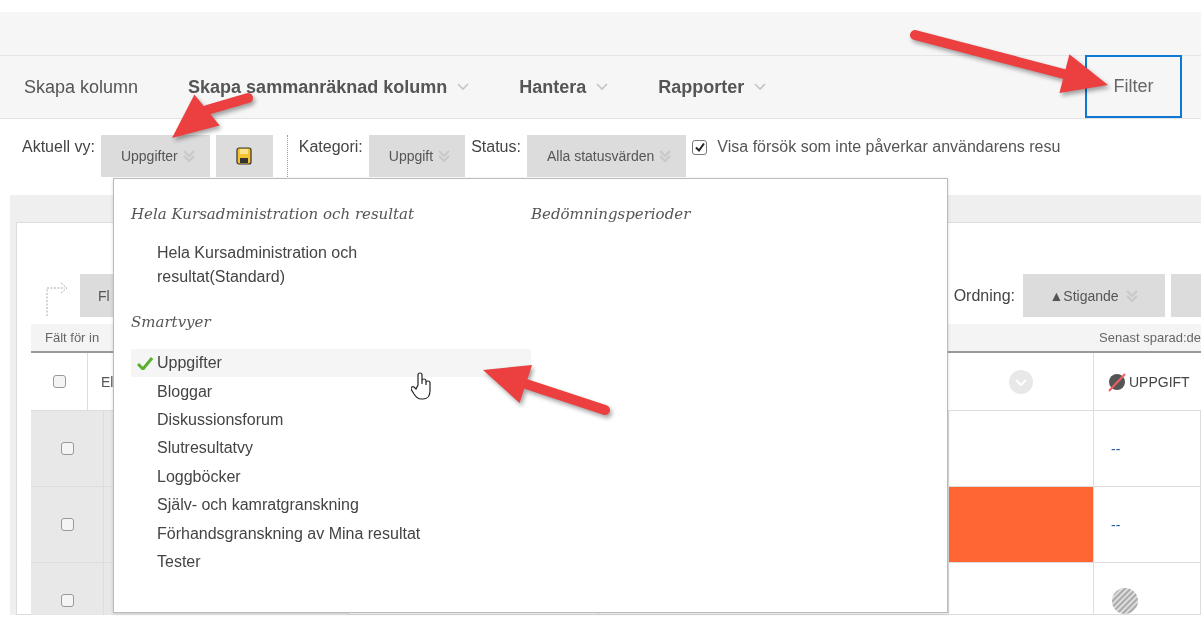 Image resolution: width=1201 pixels, height=624 pixels. Describe the element at coordinates (1117, 381) in the screenshot. I see `hidden-from-students-icon` at that location.